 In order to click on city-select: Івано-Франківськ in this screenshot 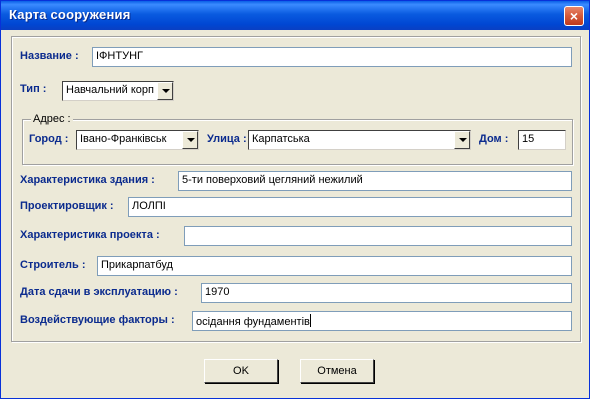, I will do `click(137, 140)`.